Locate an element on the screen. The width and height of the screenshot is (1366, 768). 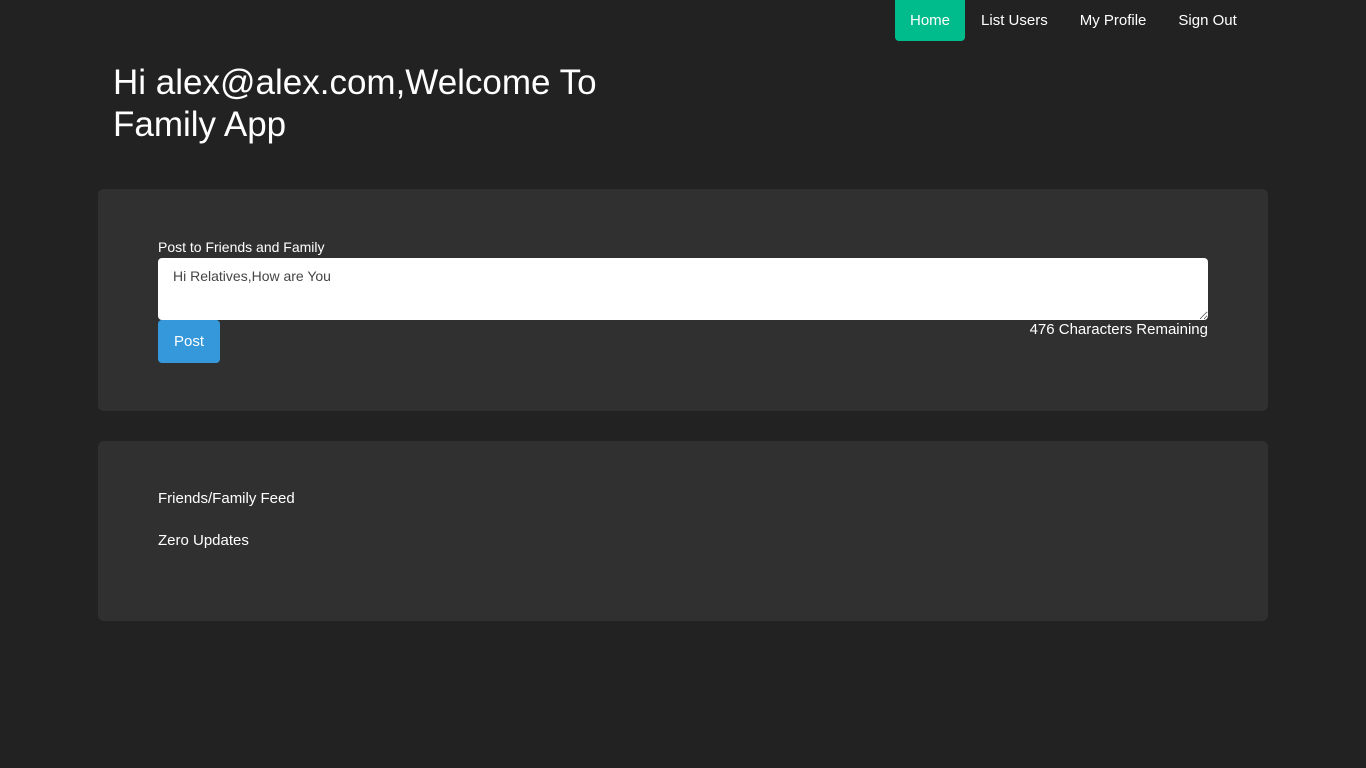
nav-item-sign-out: Sign Out is located at coordinates (1207, 20).